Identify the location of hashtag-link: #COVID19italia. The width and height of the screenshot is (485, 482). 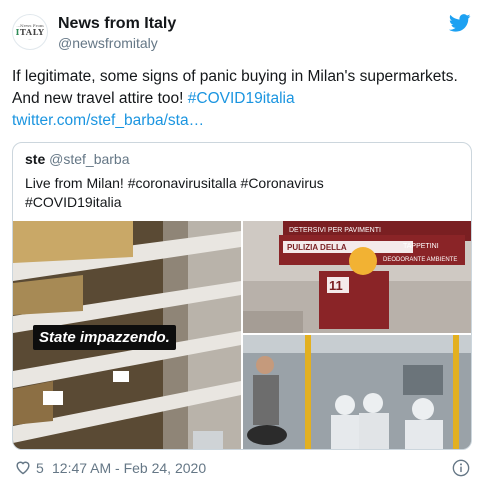
(241, 98).